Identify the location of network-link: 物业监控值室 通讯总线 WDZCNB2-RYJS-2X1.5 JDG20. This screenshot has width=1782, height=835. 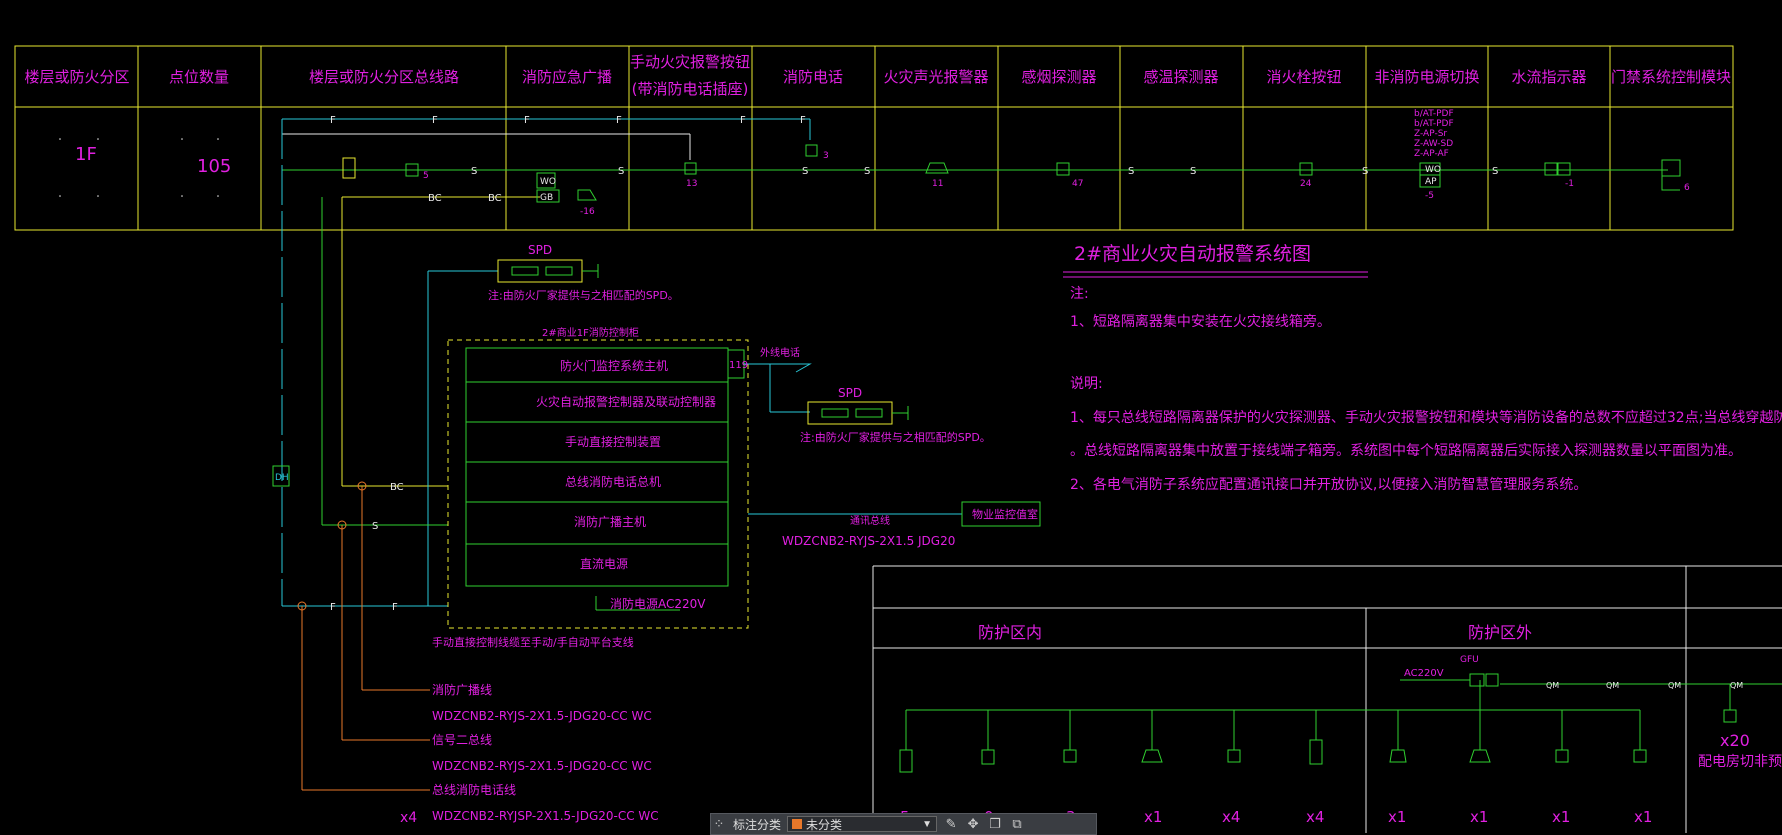
(911, 524).